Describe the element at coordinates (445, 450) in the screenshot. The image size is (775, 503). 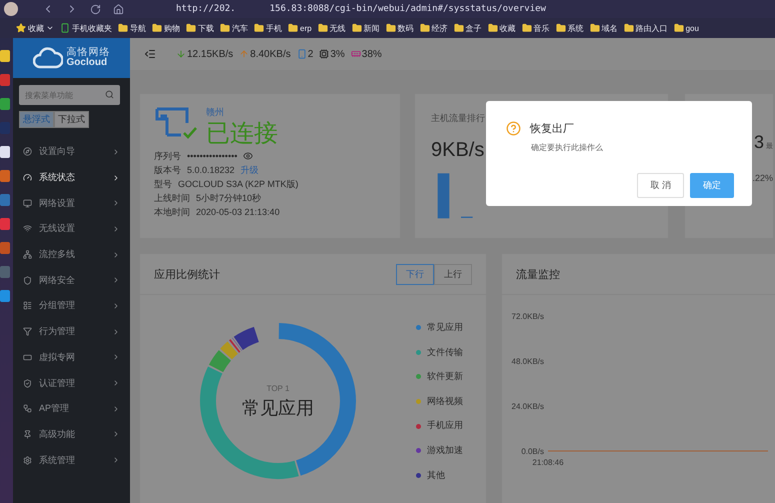
I see `legend-label: 游戏加速` at that location.